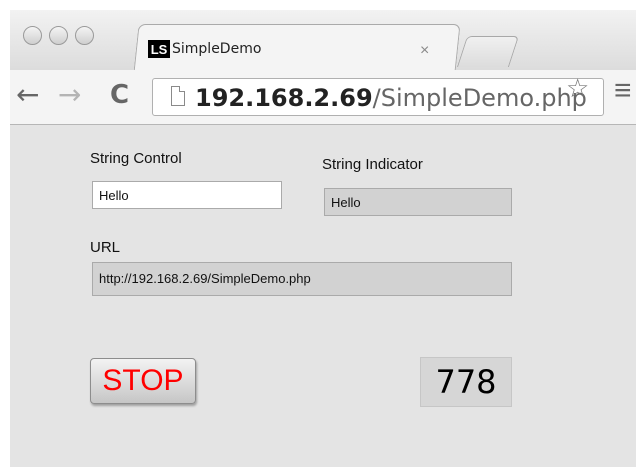 This screenshot has height=467, width=636. I want to click on new-tab-button, so click(488, 51).